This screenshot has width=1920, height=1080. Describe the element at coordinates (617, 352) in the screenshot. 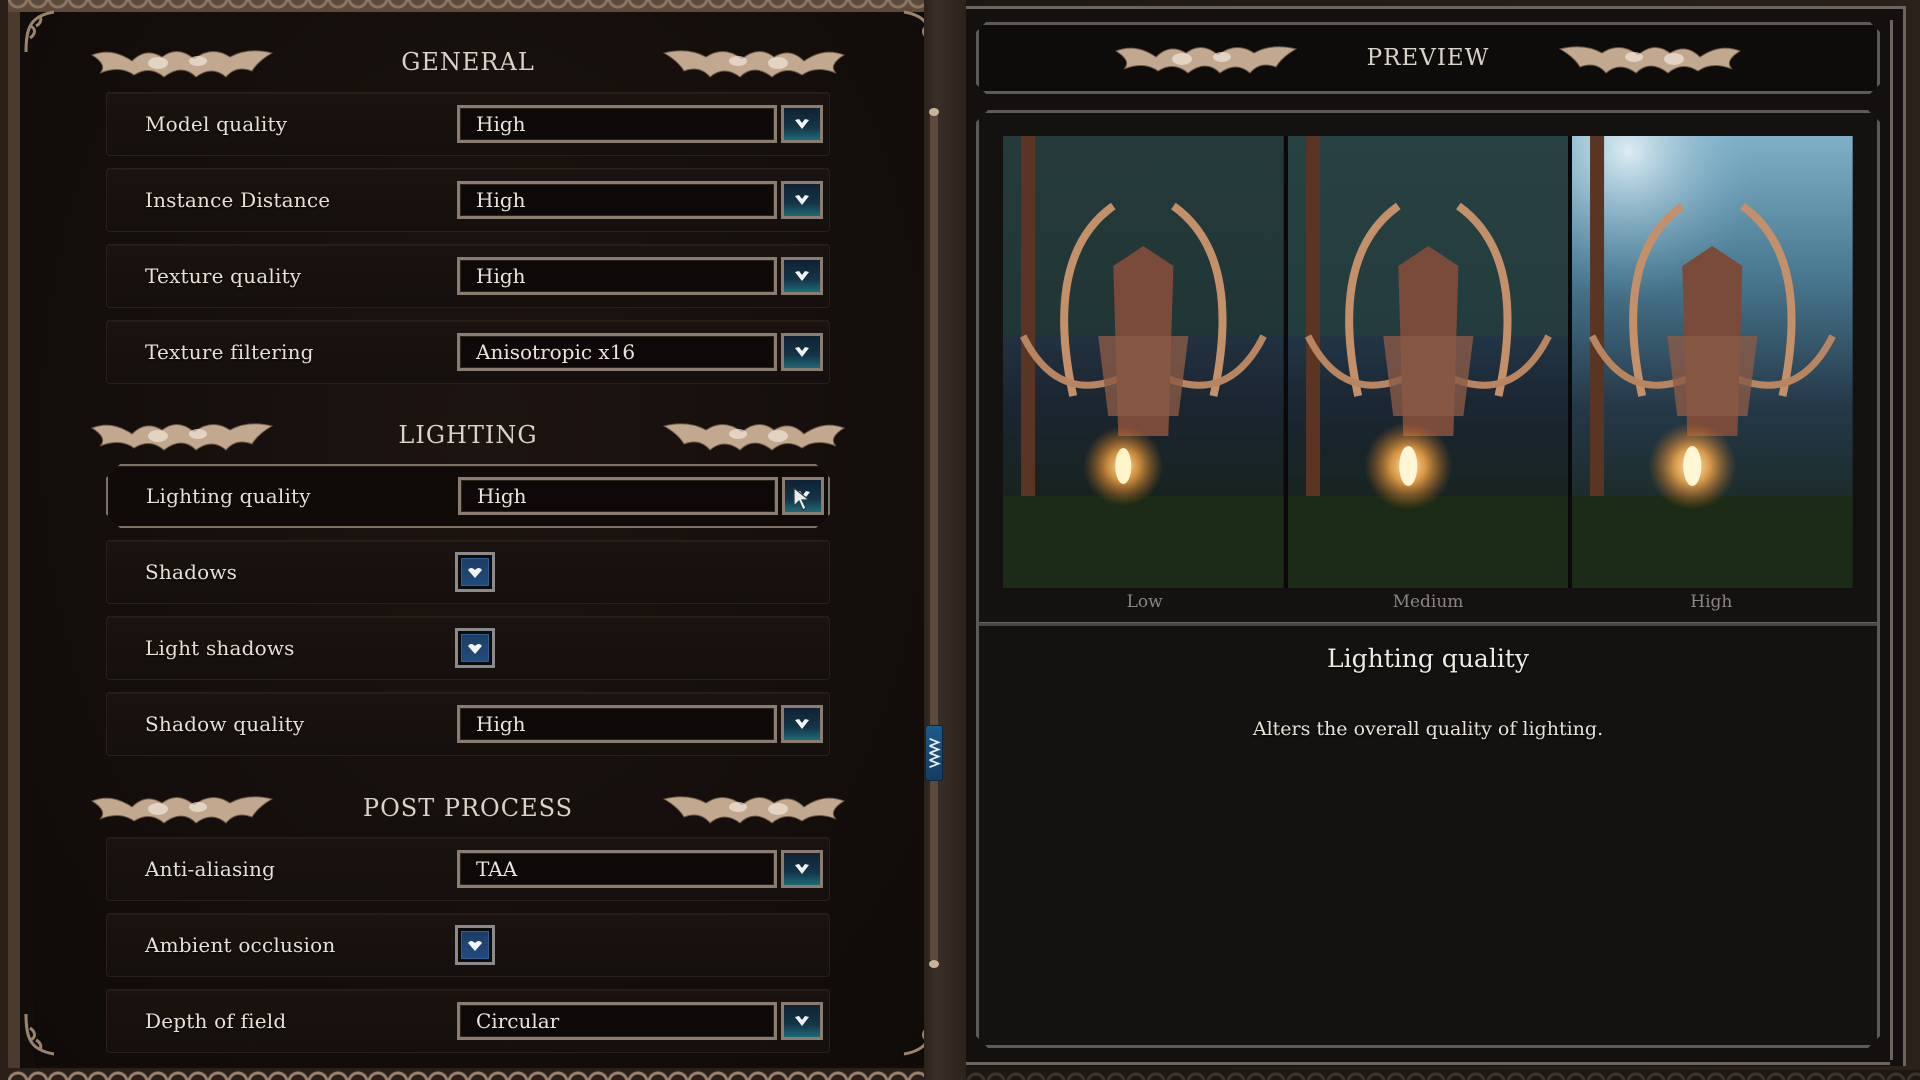

I see `dropdown-value: Anisotropic x16` at that location.